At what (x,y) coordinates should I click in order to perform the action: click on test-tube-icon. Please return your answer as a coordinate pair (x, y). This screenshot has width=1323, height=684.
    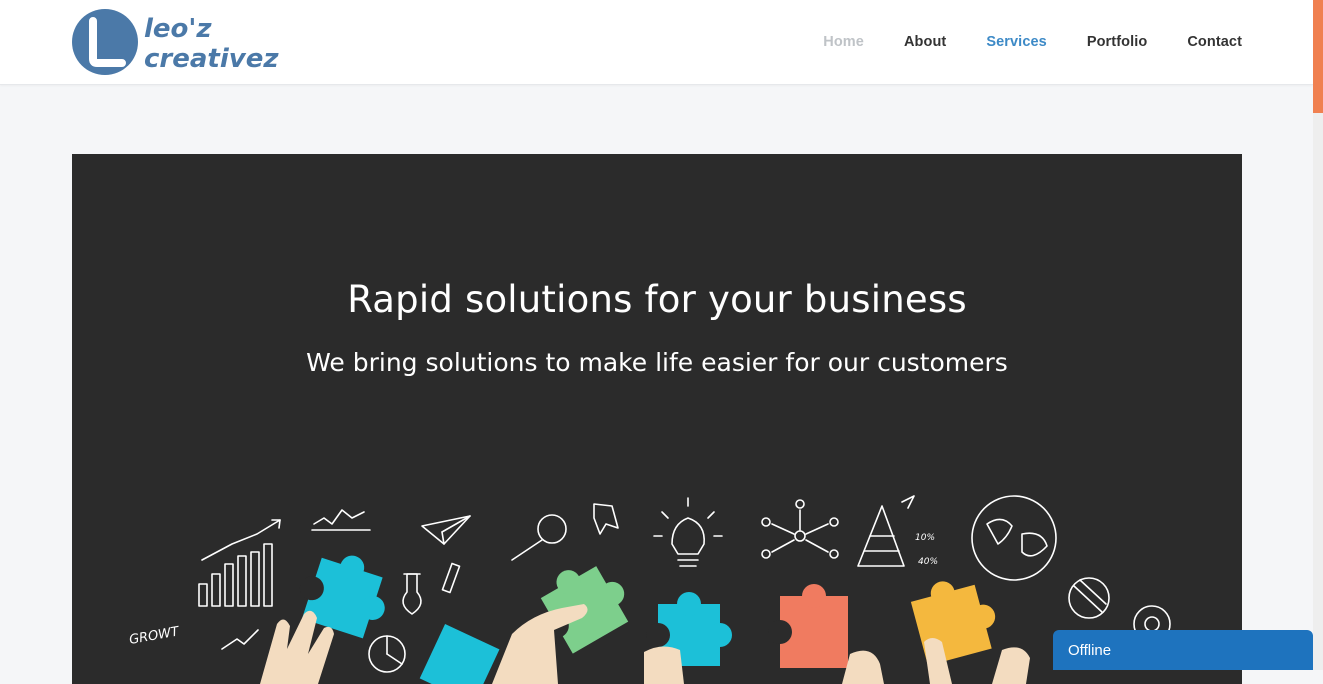
    Looking at the image, I should click on (451, 578).